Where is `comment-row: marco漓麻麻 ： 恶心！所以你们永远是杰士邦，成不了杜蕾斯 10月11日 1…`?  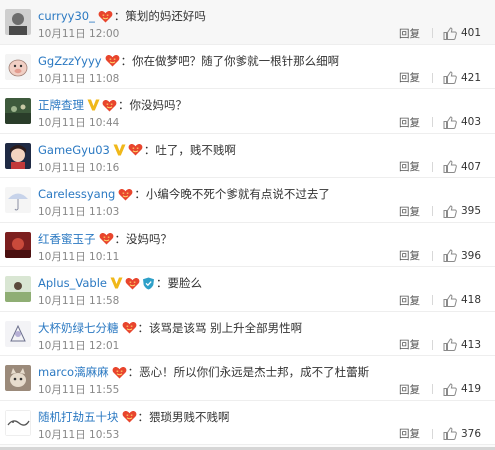
comment-row: marco漓麻麻 ： 恶心！所以你们永远是杰士邦，成不了杜蕾斯 10月11日 1… is located at coordinates (247, 378).